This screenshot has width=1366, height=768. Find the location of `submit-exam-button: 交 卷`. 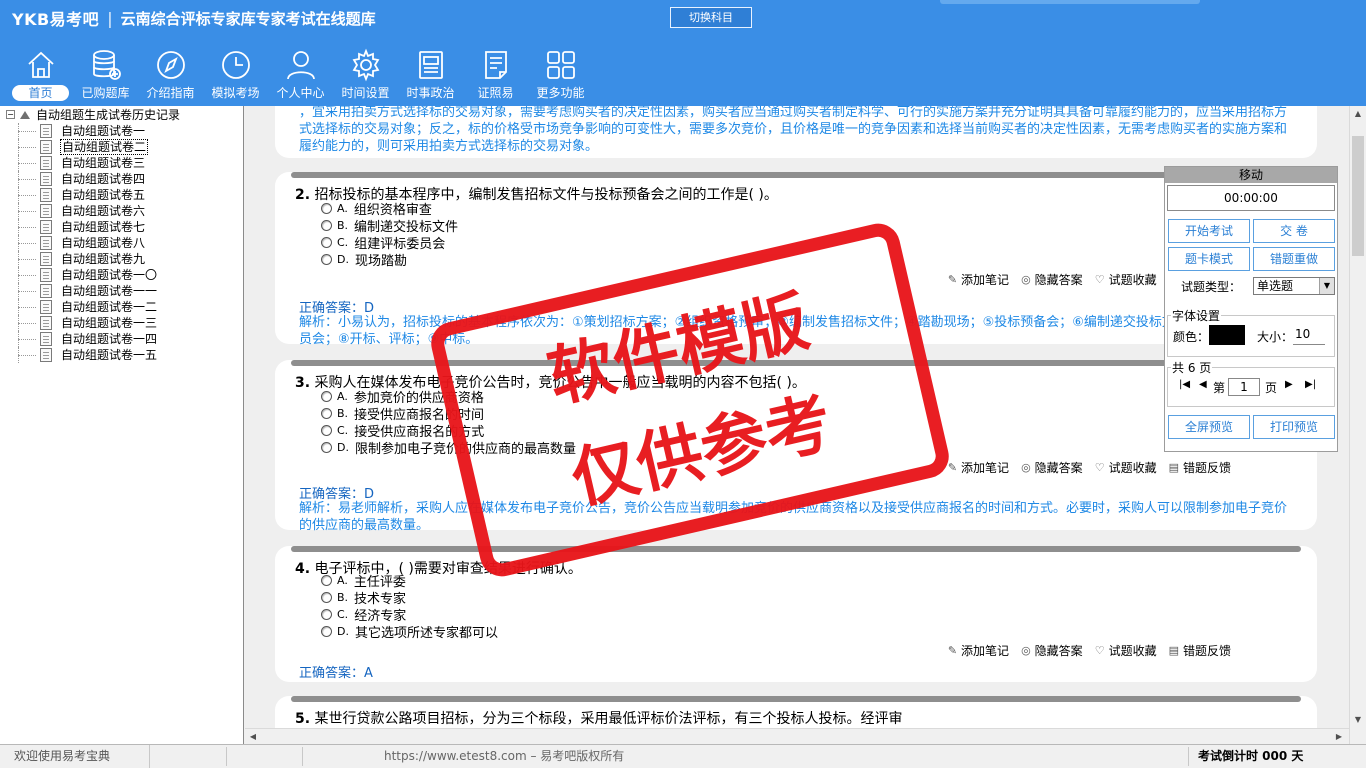

submit-exam-button: 交 卷 is located at coordinates (1294, 231).